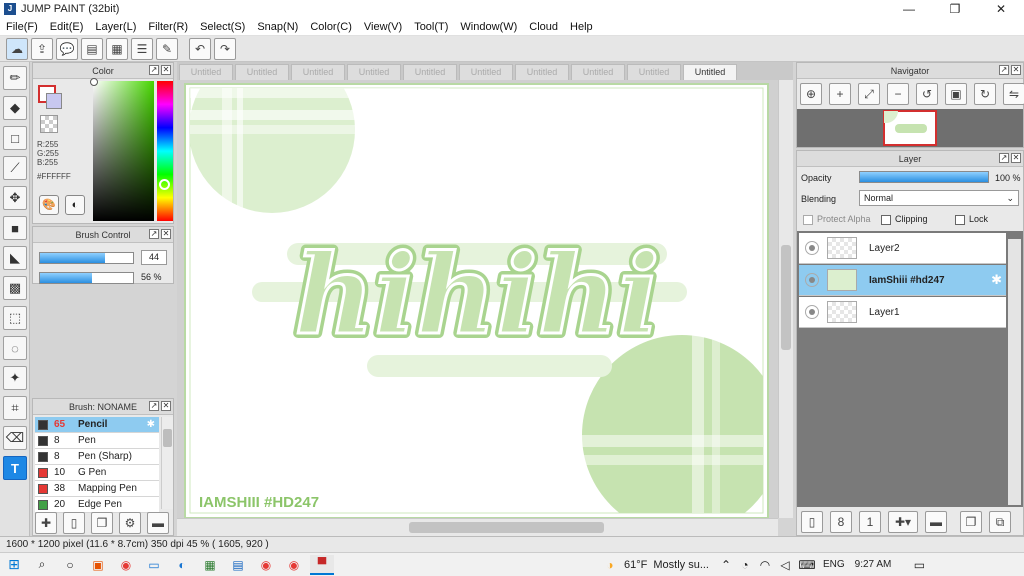 This screenshot has width=1024, height=576. Describe the element at coordinates (15, 198) in the screenshot. I see `move-tool-icon: ✥` at that location.